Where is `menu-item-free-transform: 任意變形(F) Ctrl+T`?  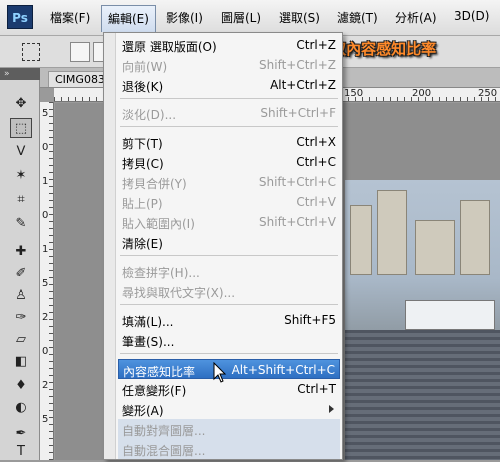 menu-item-free-transform: 任意變形(F) Ctrl+T is located at coordinates (229, 389).